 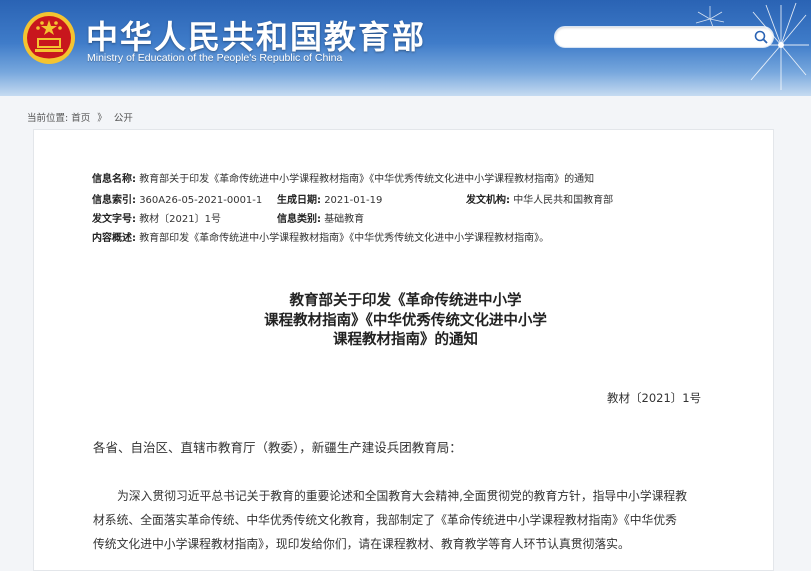 I want to click on meta-label: 内容概述:, so click(x=114, y=238).